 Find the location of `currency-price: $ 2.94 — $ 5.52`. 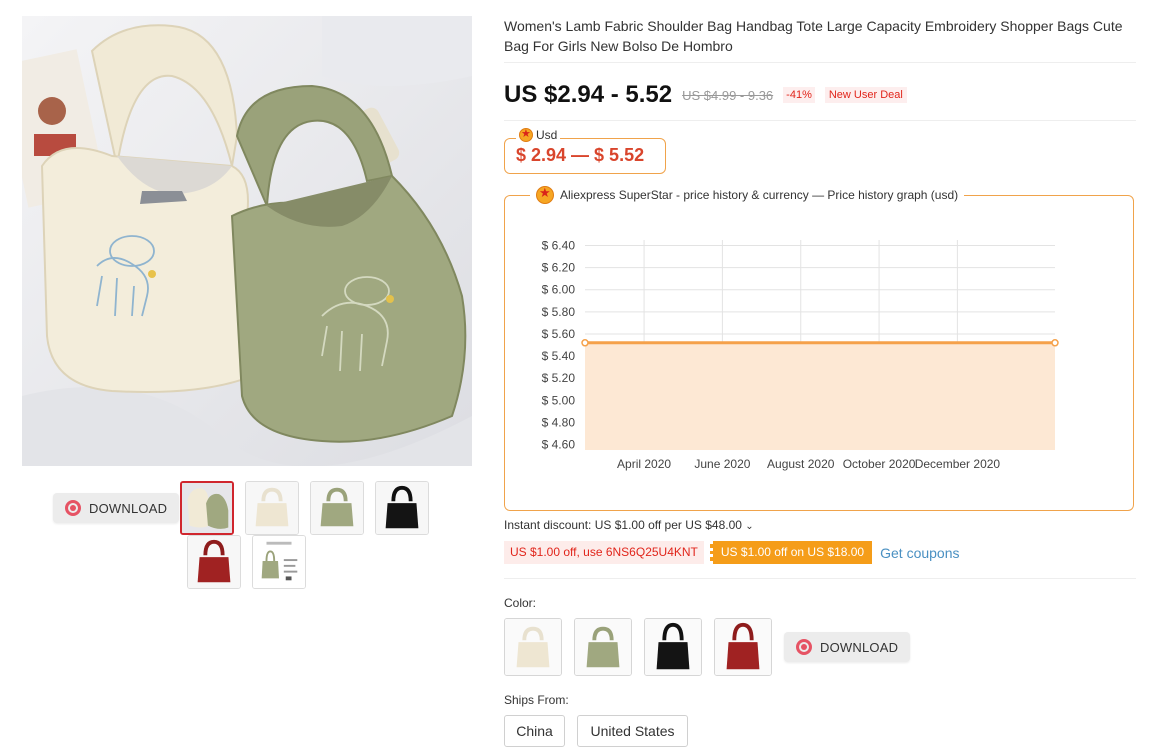

currency-price: $ 2.94 — $ 5.52 is located at coordinates (580, 155).